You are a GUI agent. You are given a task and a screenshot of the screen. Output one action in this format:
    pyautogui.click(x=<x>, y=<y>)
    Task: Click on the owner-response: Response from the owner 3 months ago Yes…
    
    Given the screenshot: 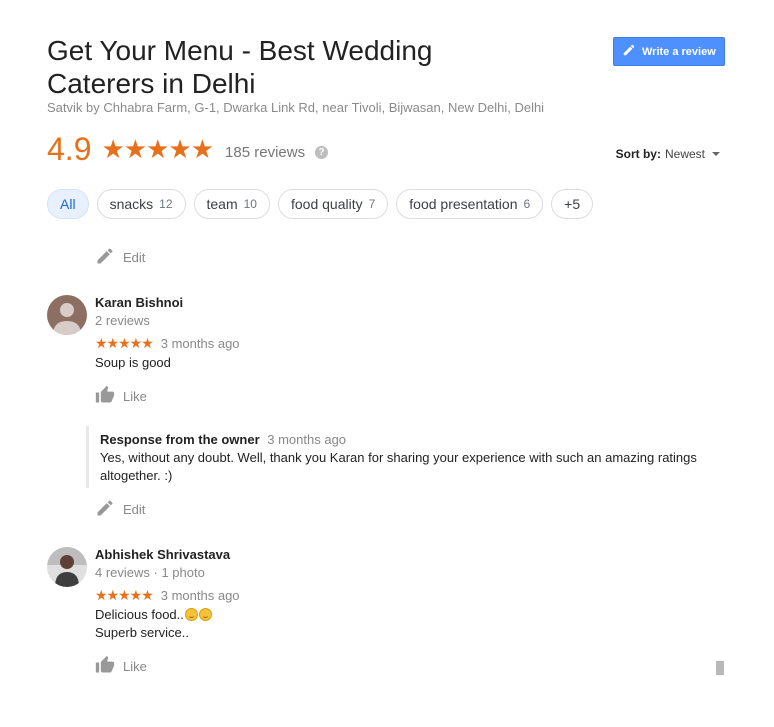 What is the action you would take?
    pyautogui.click(x=401, y=457)
    